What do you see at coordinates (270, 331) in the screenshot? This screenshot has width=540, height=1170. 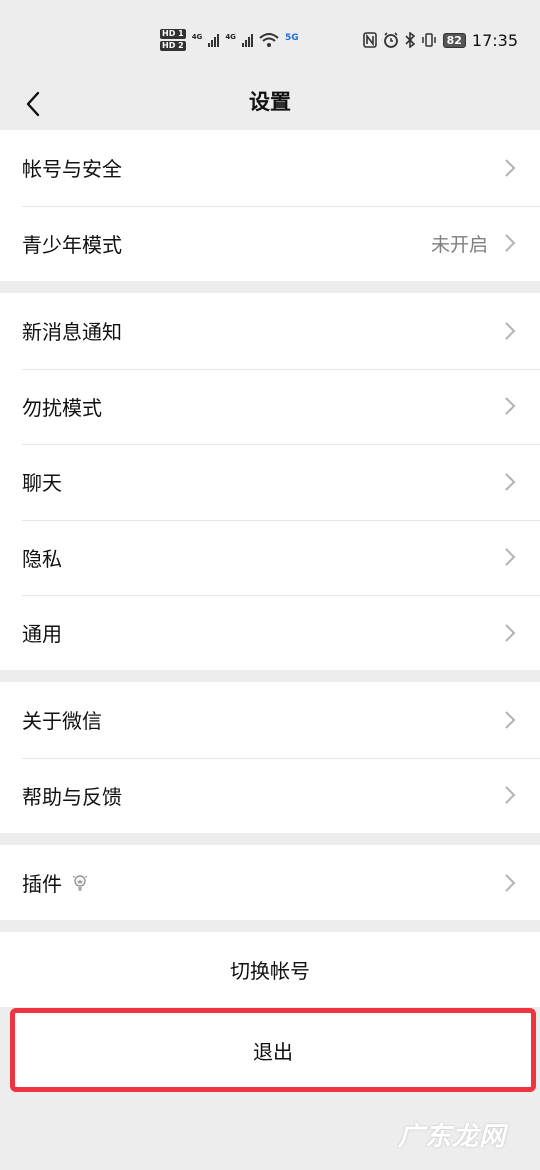 I see `settings-row-new-message-notification: 新消息通知` at bounding box center [270, 331].